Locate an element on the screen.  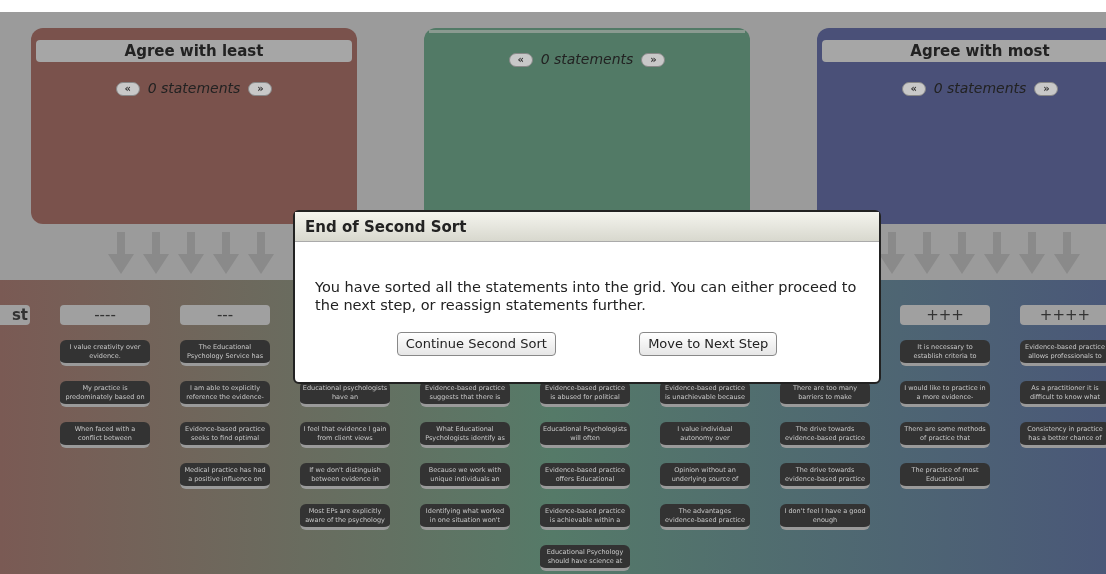
dialog-title: End of Second Sort is located at coordinates (587, 227).